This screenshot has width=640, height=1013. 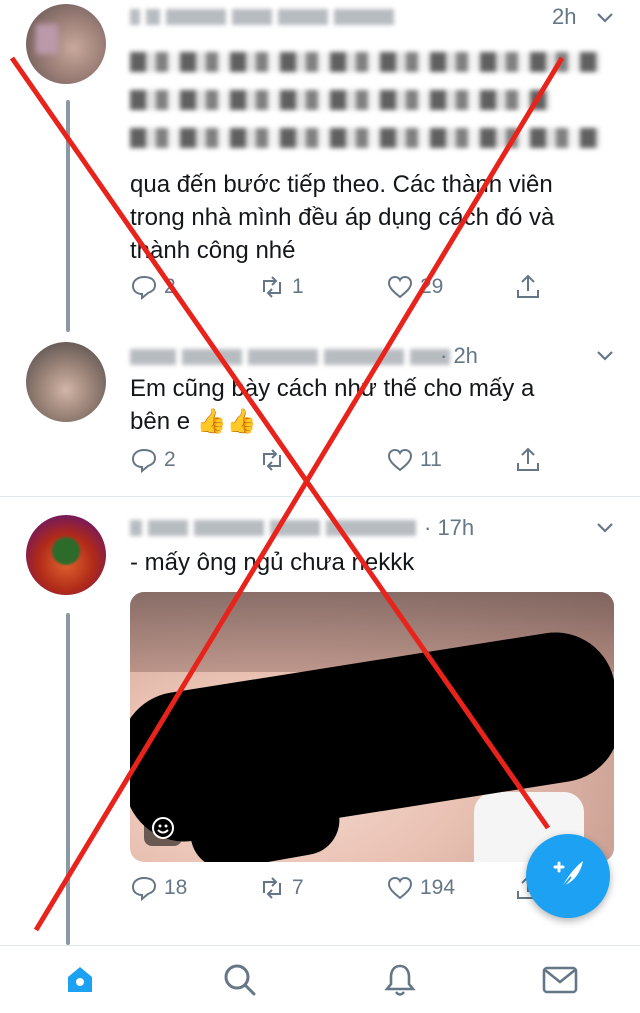 I want to click on notifications-icon, so click(x=400, y=980).